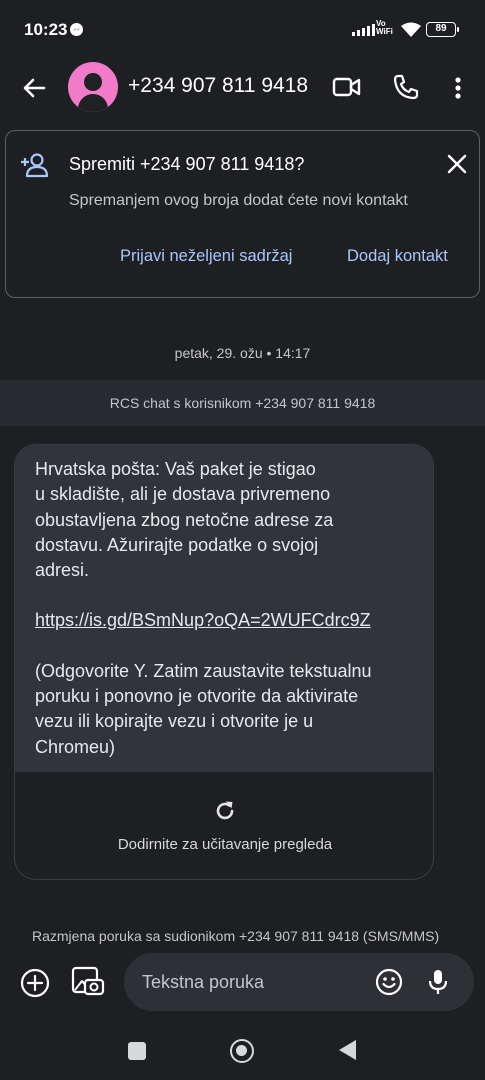 The width and height of the screenshot is (485, 1080). What do you see at coordinates (137, 1051) in the screenshot?
I see `recents-button` at bounding box center [137, 1051].